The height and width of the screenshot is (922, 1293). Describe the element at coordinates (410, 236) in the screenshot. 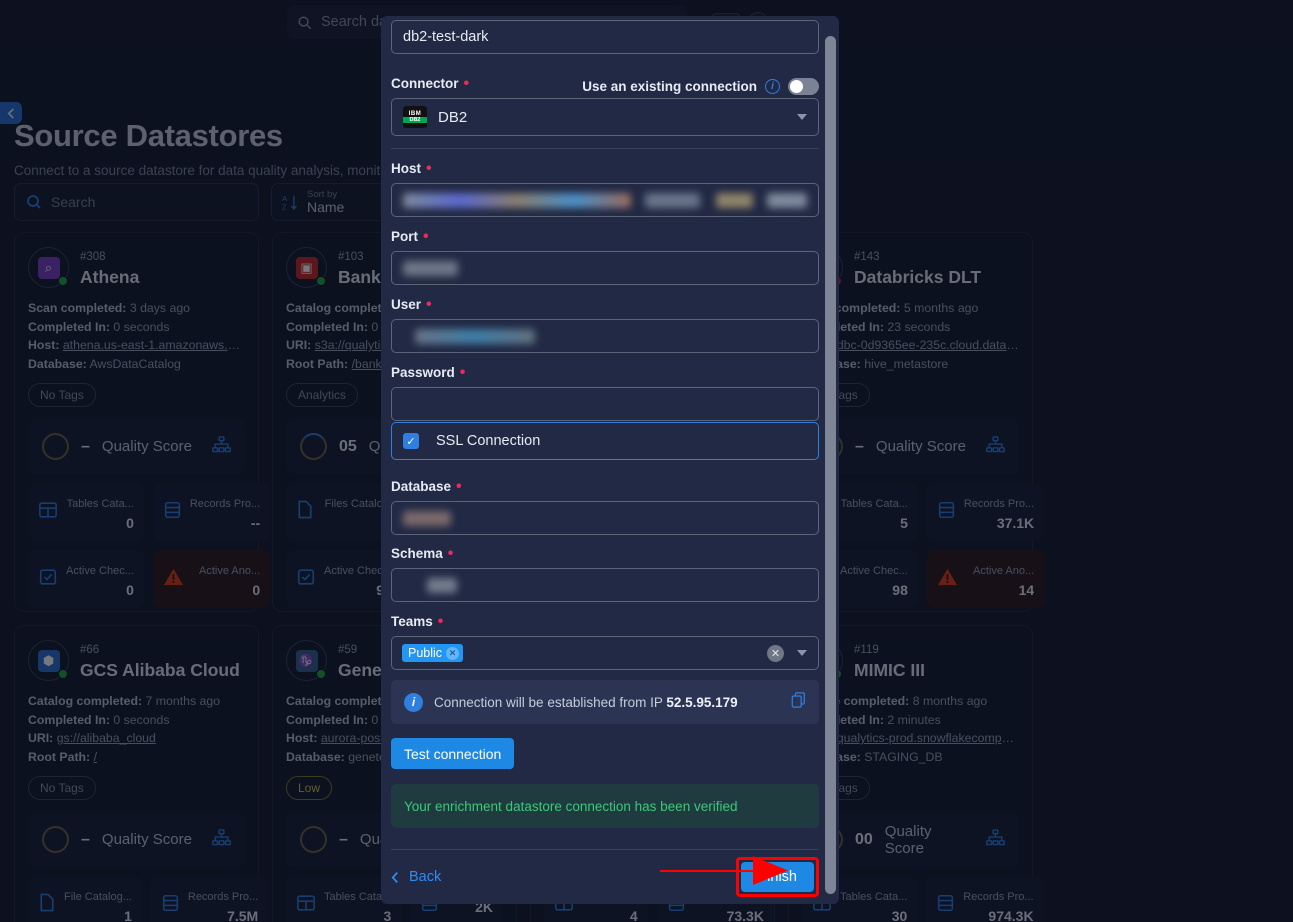

I see `port-label: Port •` at that location.